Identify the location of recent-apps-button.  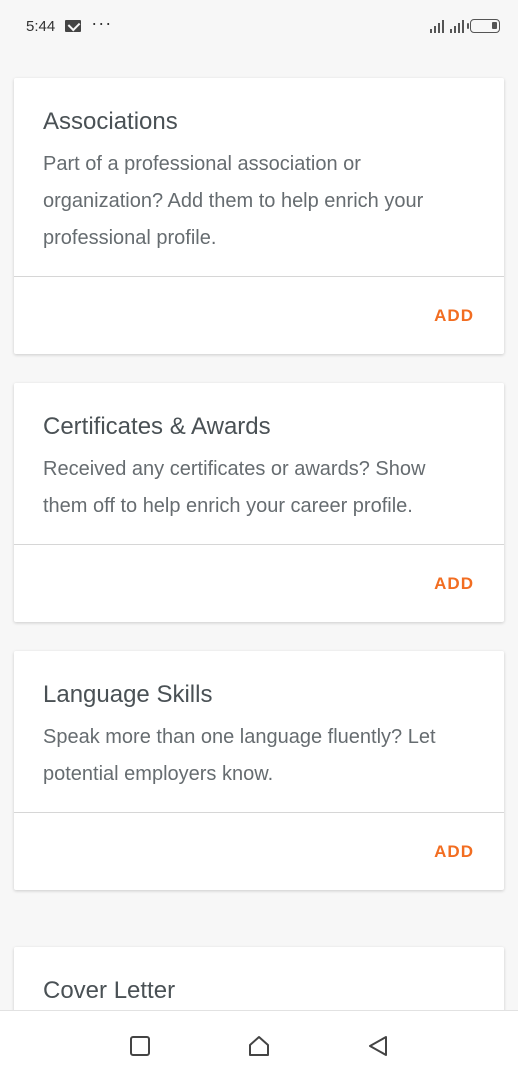
(140, 1046).